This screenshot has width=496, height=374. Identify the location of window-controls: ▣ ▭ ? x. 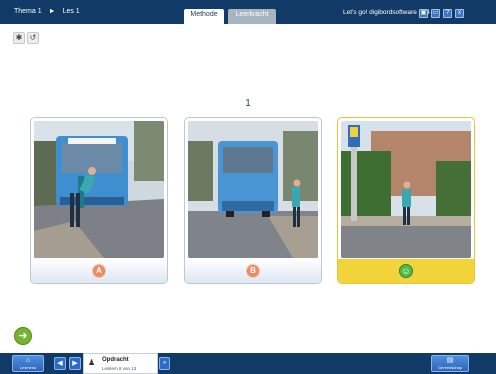
(441, 13).